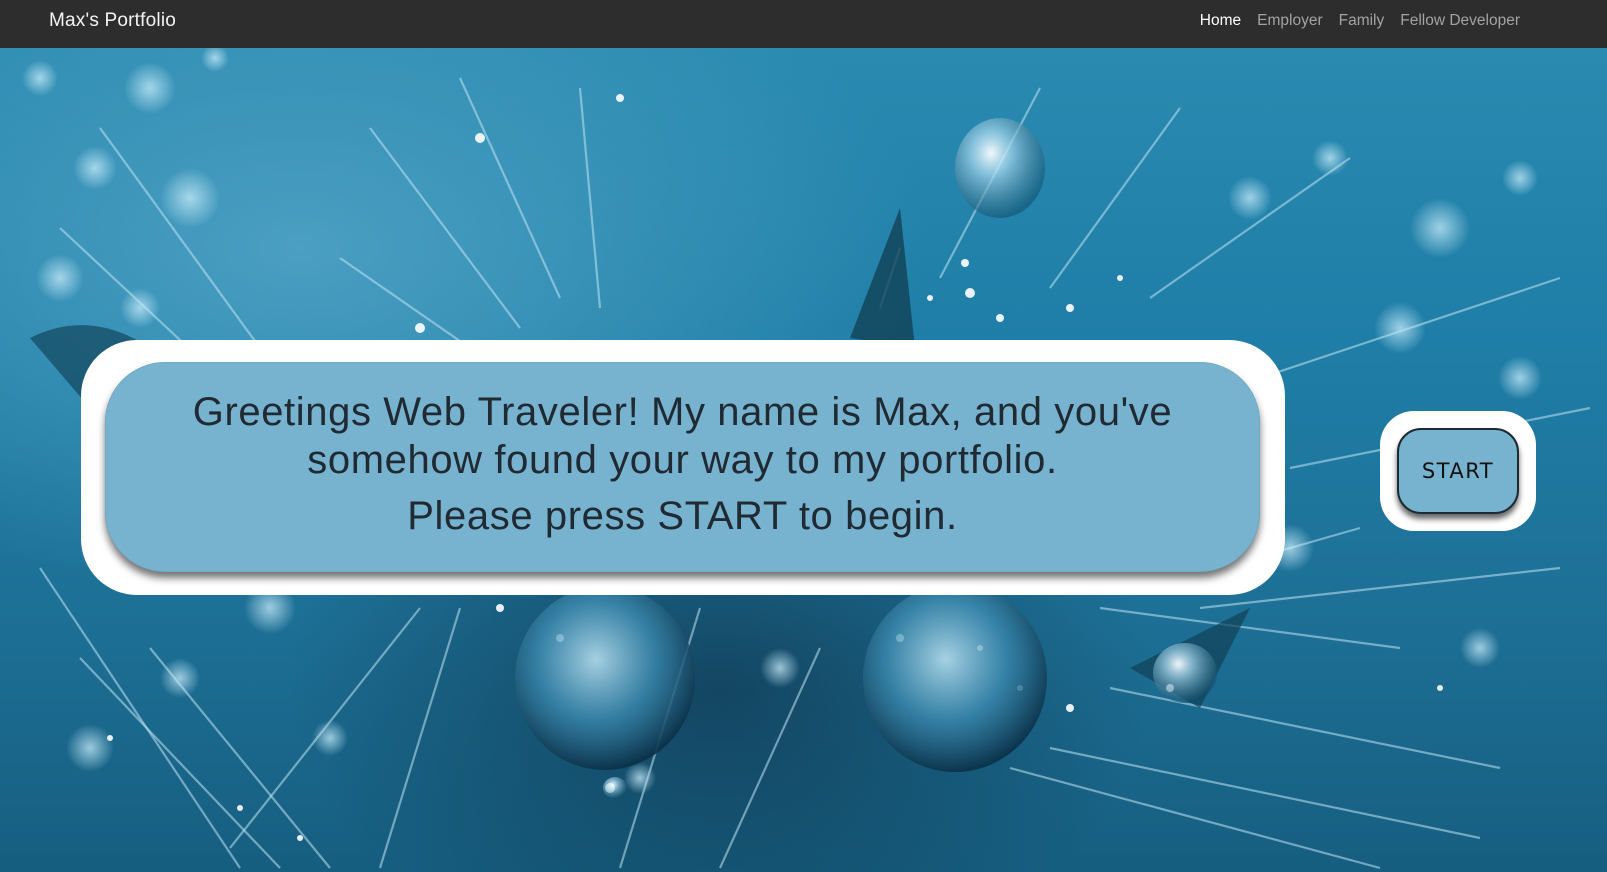 This screenshot has height=872, width=1607. I want to click on nav-link-family: Family, so click(1362, 21).